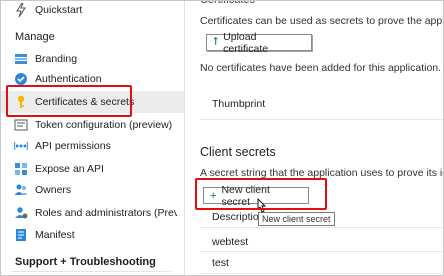  What do you see at coordinates (85, 262) in the screenshot?
I see `support-section-header: Support + Troubleshooting` at bounding box center [85, 262].